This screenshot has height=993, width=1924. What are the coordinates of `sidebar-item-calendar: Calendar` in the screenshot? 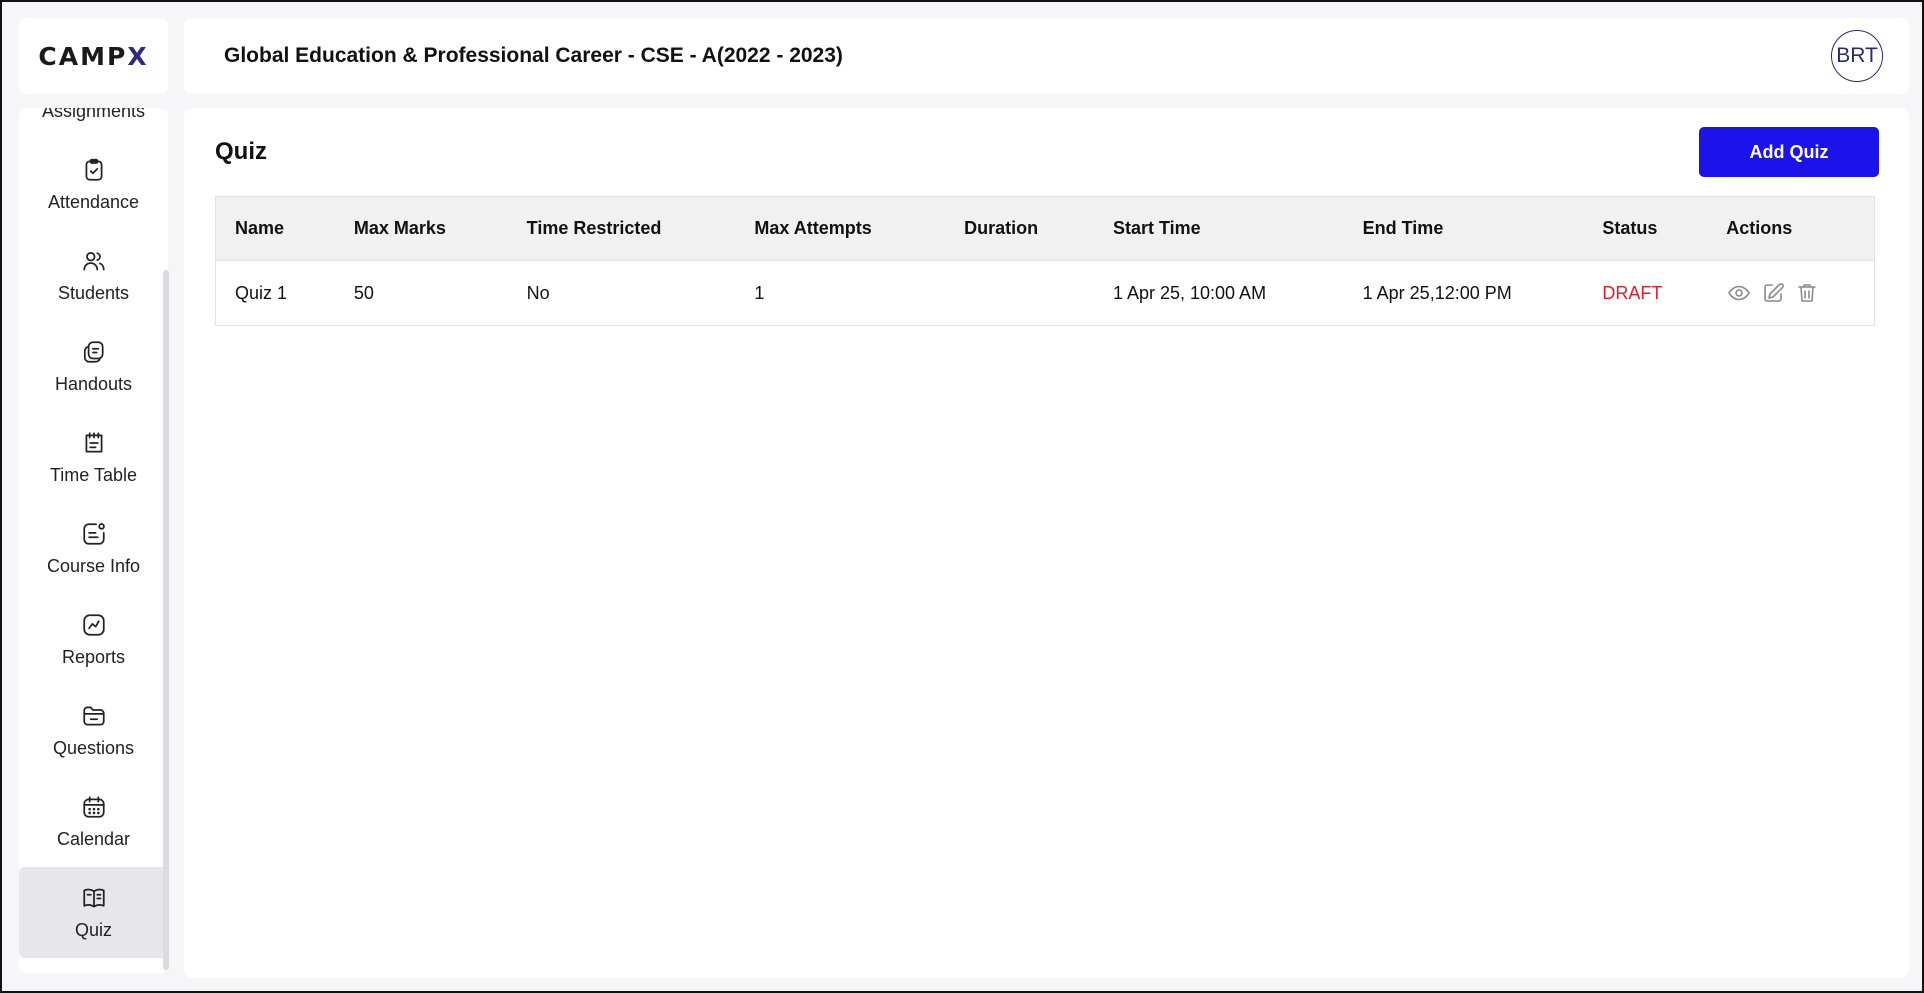 It's located at (93, 821).